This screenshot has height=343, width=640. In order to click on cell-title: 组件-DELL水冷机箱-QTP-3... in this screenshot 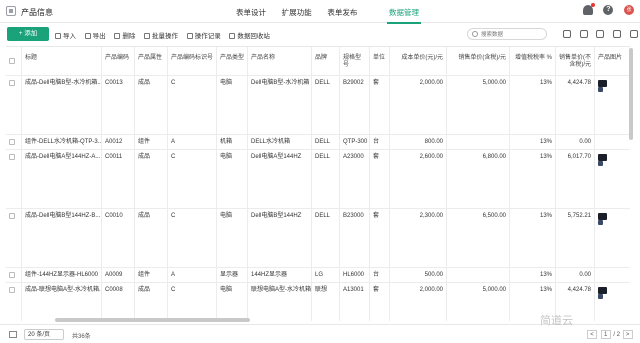, I will do `click(62, 142)`.